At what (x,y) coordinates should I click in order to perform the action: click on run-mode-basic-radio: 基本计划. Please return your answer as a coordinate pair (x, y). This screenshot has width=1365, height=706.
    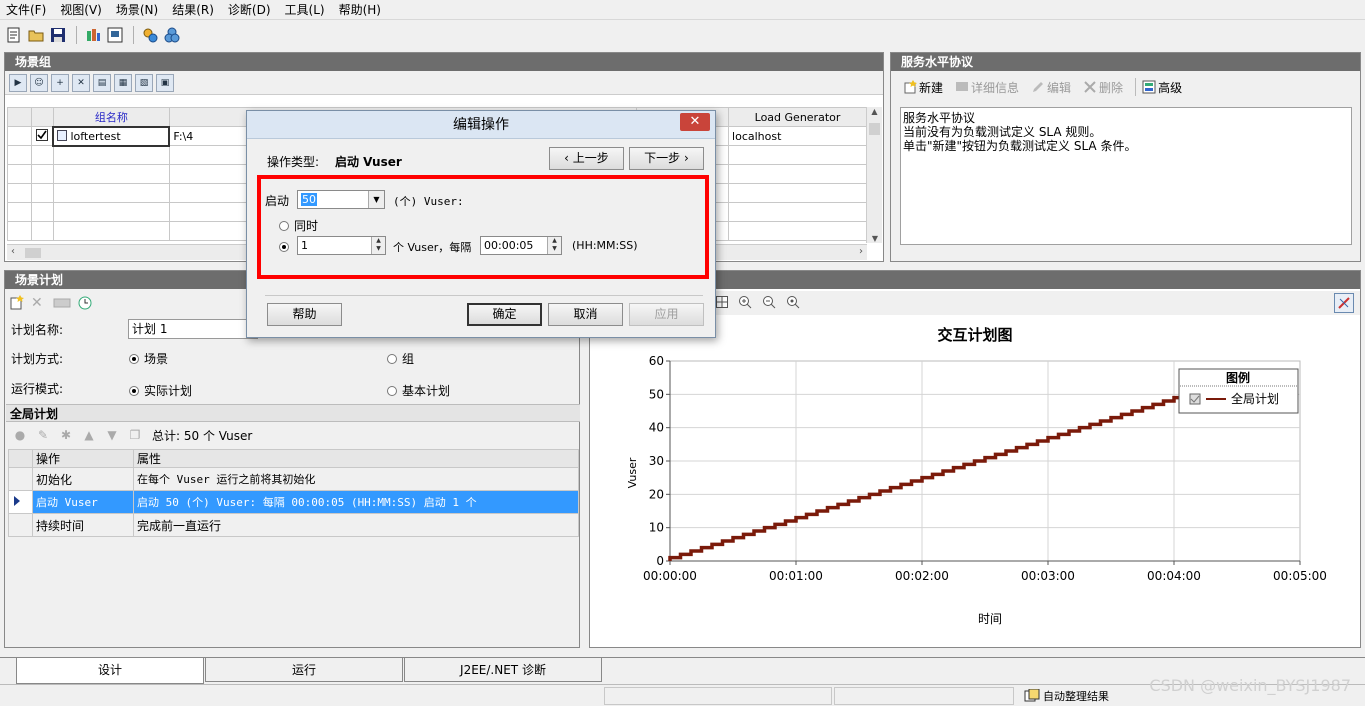
    Looking at the image, I should click on (418, 390).